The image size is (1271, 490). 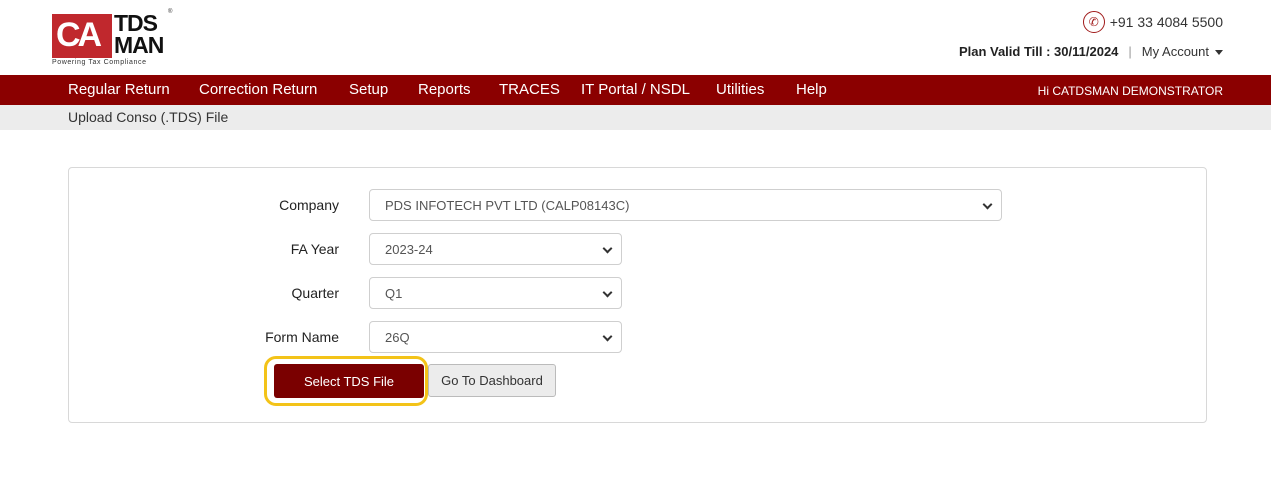 I want to click on logo-mark-text: CA, so click(x=79, y=35).